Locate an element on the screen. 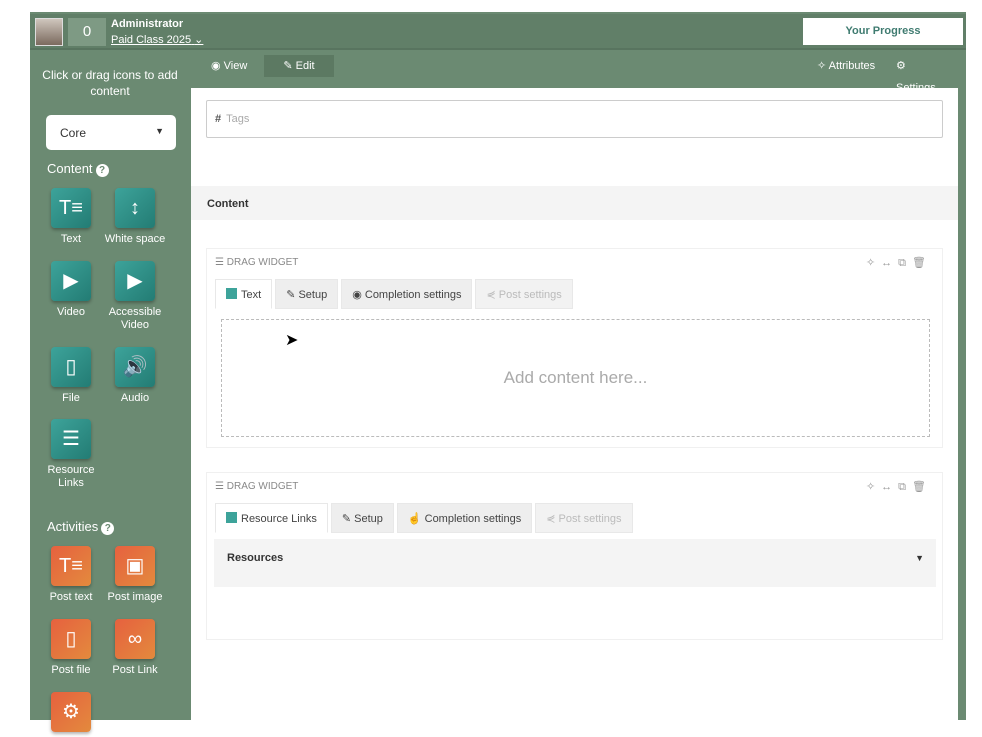  tile-post-link: ∞ Post Link is located at coordinates (135, 648).